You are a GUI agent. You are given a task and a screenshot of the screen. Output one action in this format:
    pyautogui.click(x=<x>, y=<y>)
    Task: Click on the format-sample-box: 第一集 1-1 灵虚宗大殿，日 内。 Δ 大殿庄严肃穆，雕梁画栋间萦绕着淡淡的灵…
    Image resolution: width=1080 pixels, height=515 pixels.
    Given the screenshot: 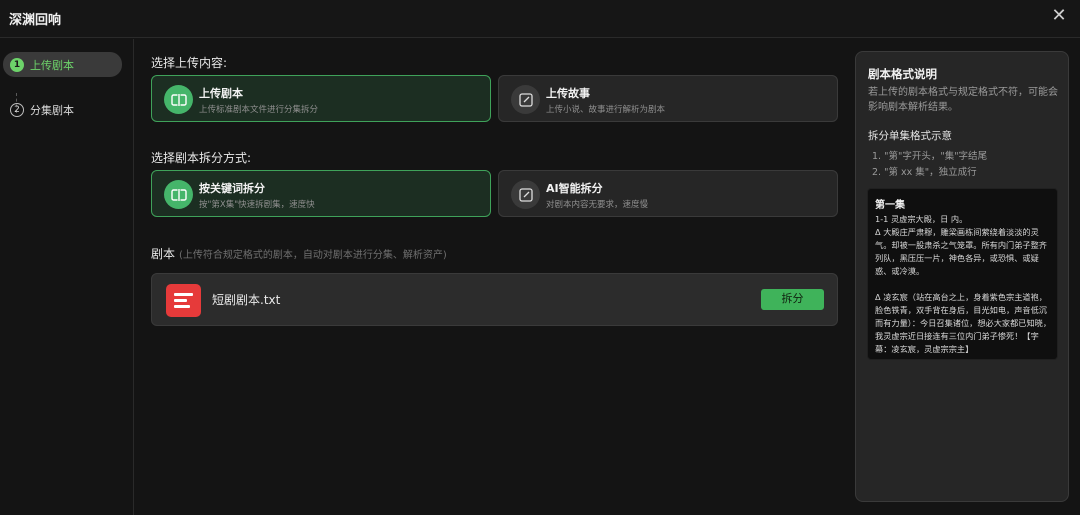 What is the action you would take?
    pyautogui.click(x=962, y=274)
    